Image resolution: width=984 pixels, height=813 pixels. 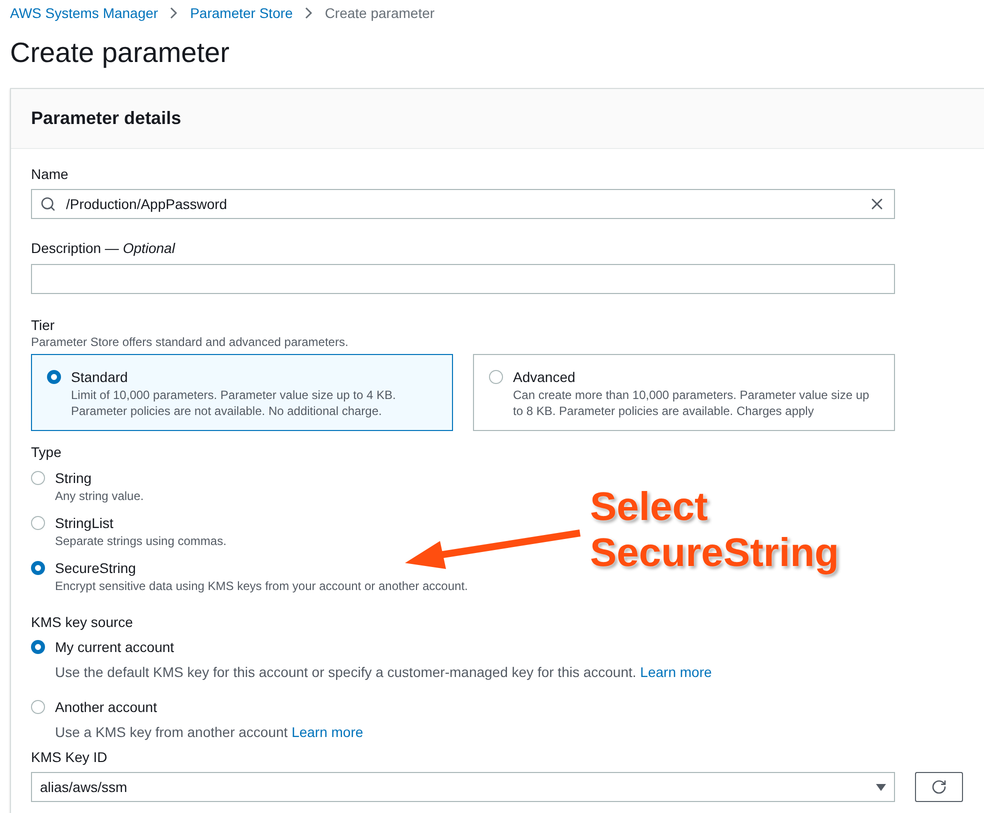 I want to click on option-description: Any string value., so click(x=99, y=496).